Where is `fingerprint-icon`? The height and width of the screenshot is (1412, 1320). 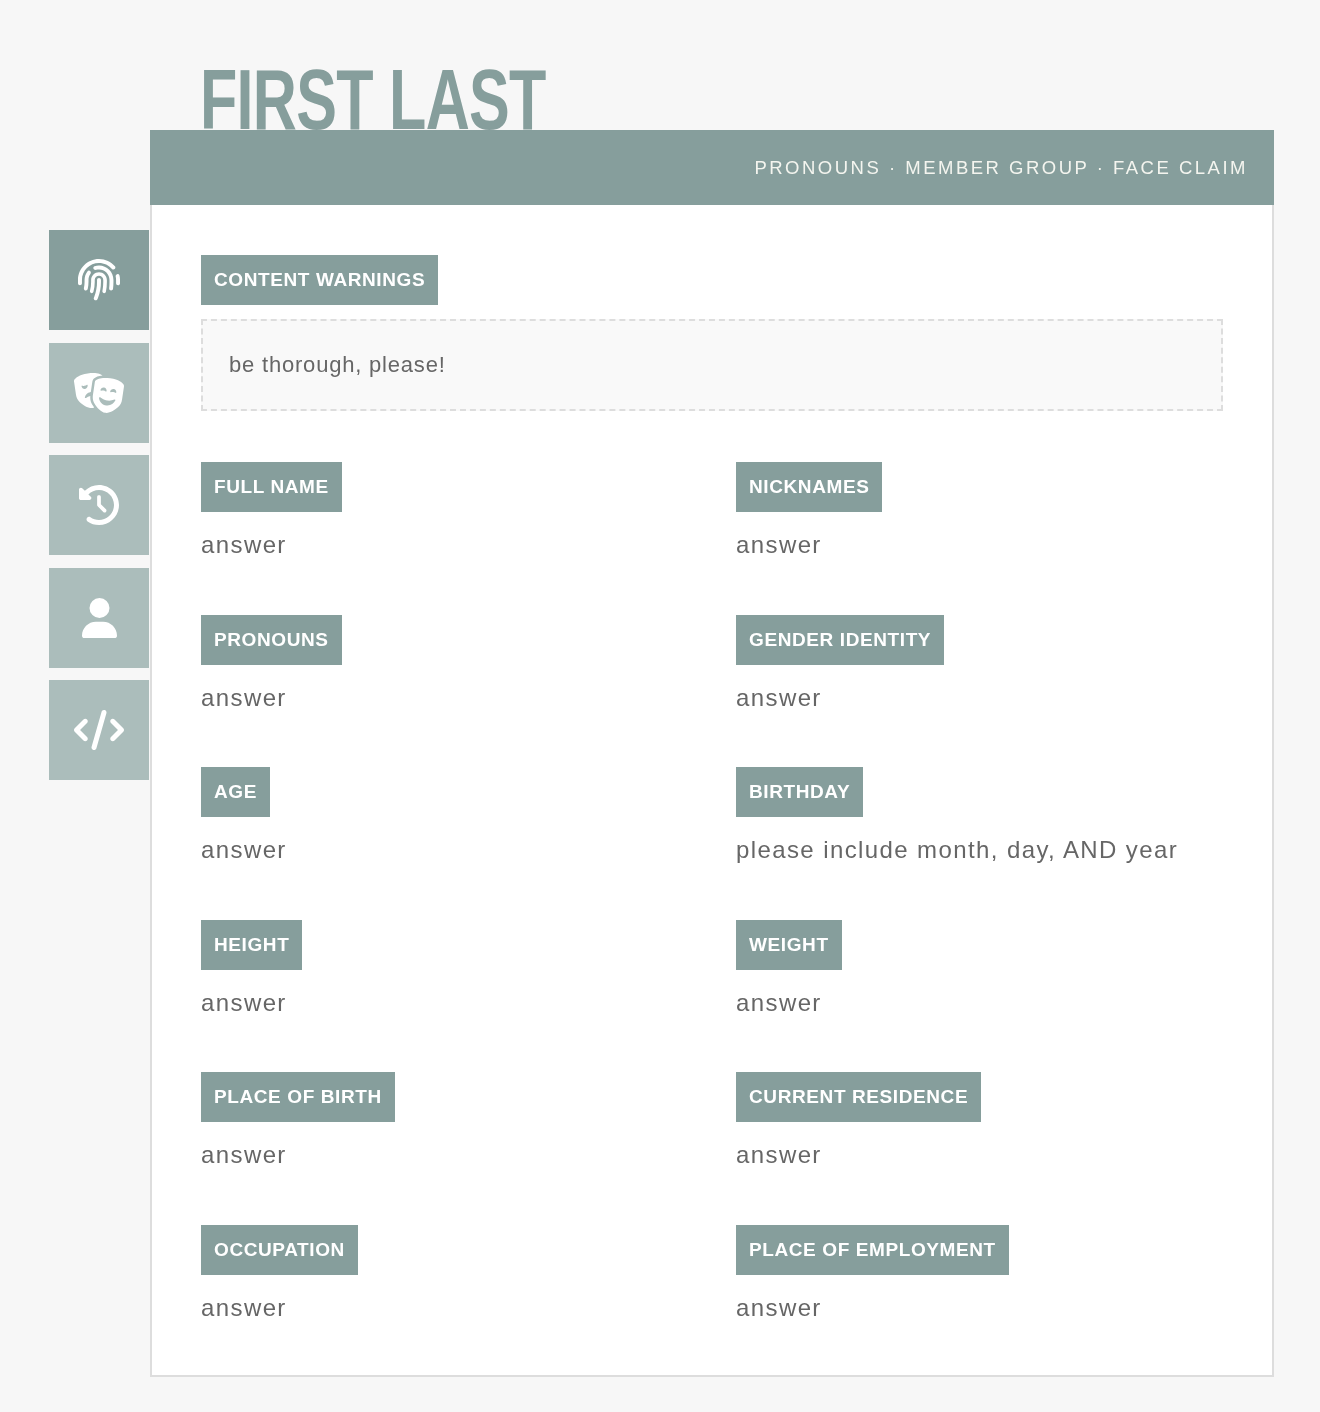
fingerprint-icon is located at coordinates (99, 280).